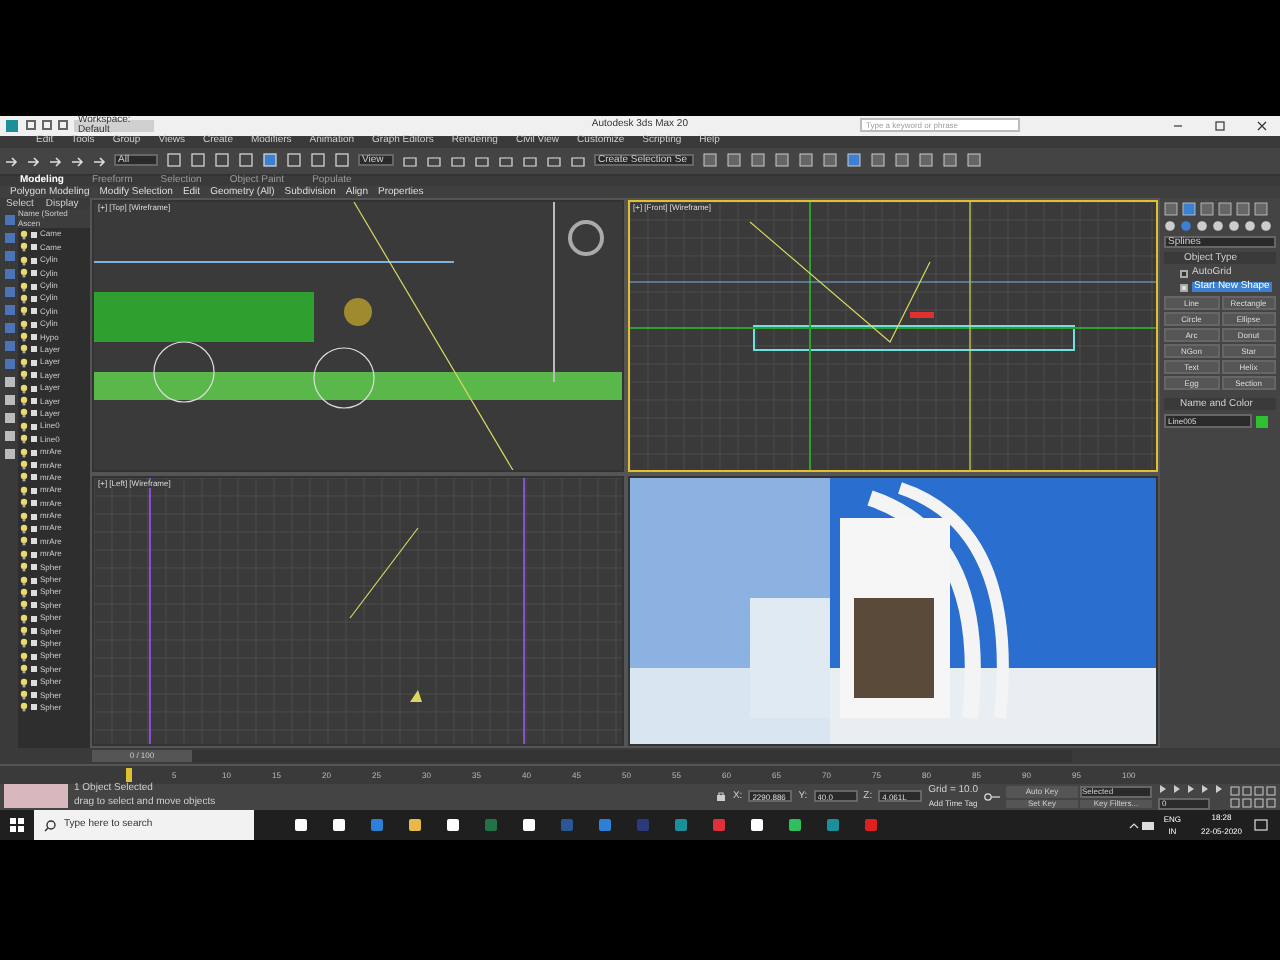  I want to click on maximize-icon, so click(1220, 125).